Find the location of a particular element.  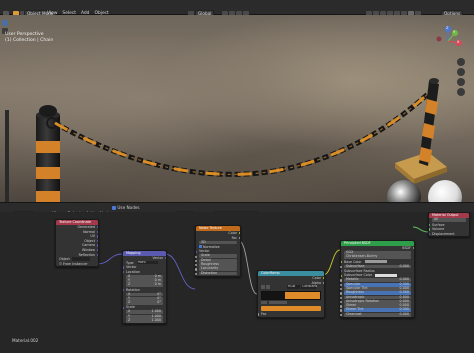

hdri-diffuse-sphere is located at coordinates (445, 191).